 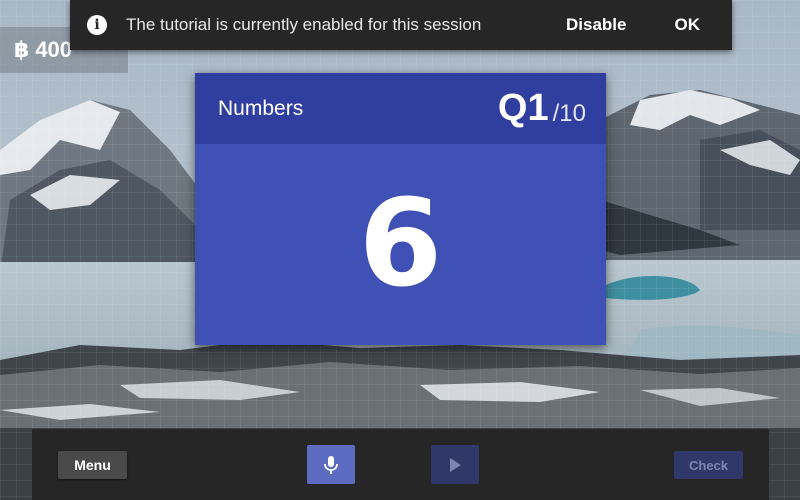 I want to click on baht-coin-icon: ฿, so click(x=22, y=49).